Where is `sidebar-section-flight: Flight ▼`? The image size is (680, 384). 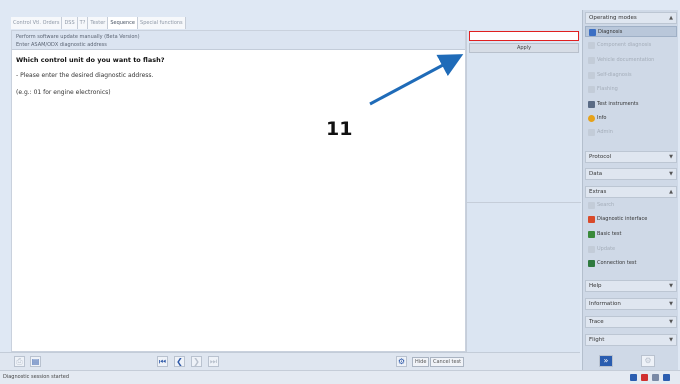 sidebar-section-flight: Flight ▼ is located at coordinates (631, 340).